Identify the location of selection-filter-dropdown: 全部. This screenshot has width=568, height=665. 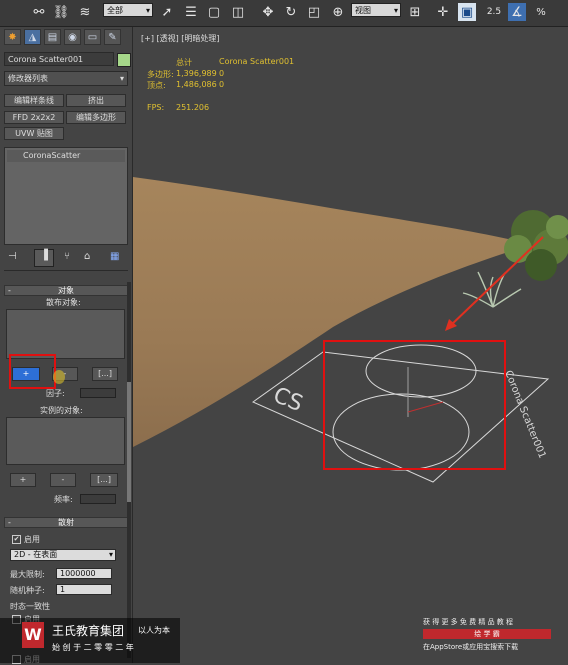
(128, 10).